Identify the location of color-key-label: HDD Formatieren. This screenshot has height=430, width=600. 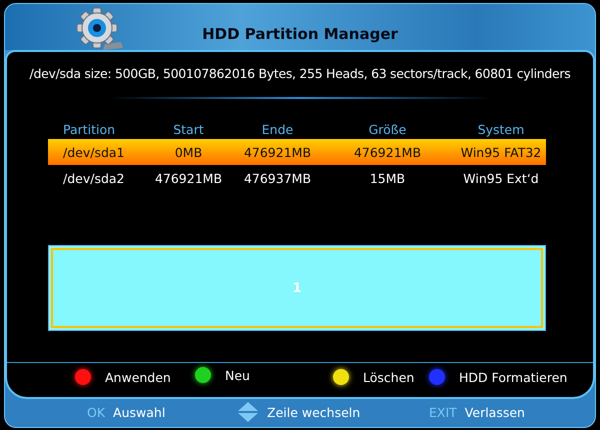
(513, 377).